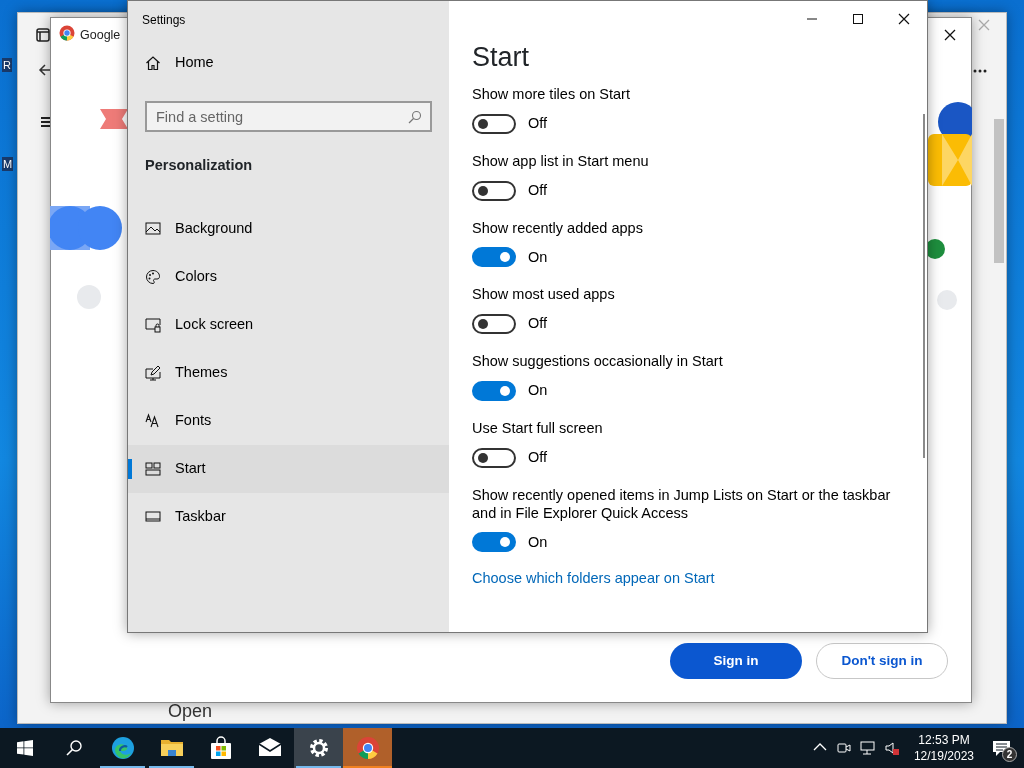 The height and width of the screenshot is (768, 1024). I want to click on sign-in-button: Sign in, so click(736, 661).